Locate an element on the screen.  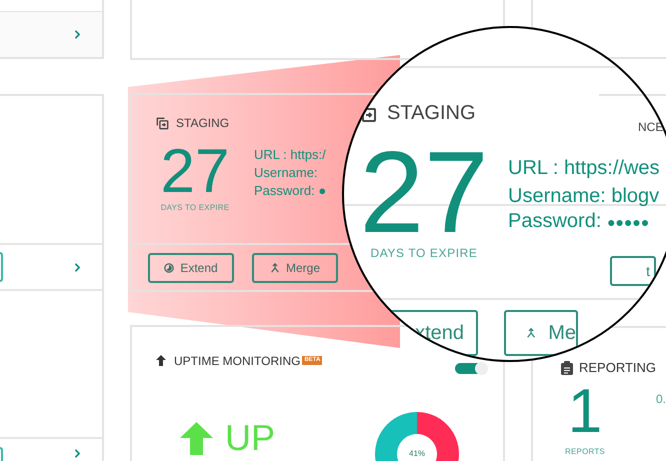
stacked-squares-icon is located at coordinates (162, 123).